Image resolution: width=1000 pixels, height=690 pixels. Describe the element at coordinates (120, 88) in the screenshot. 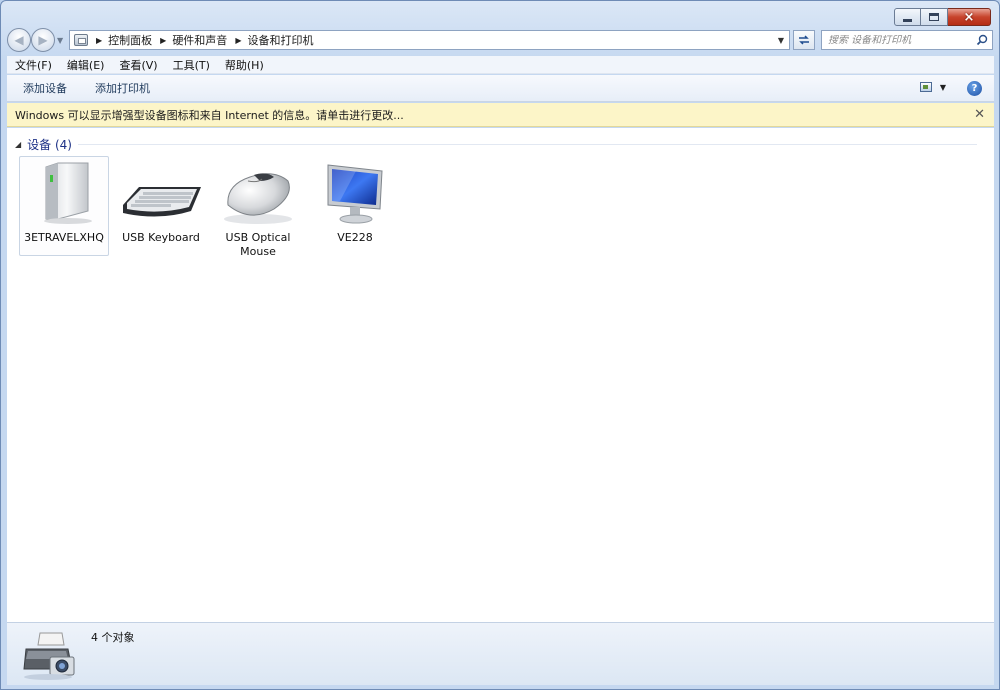

I see `add-printer-button: 添加打印机` at that location.